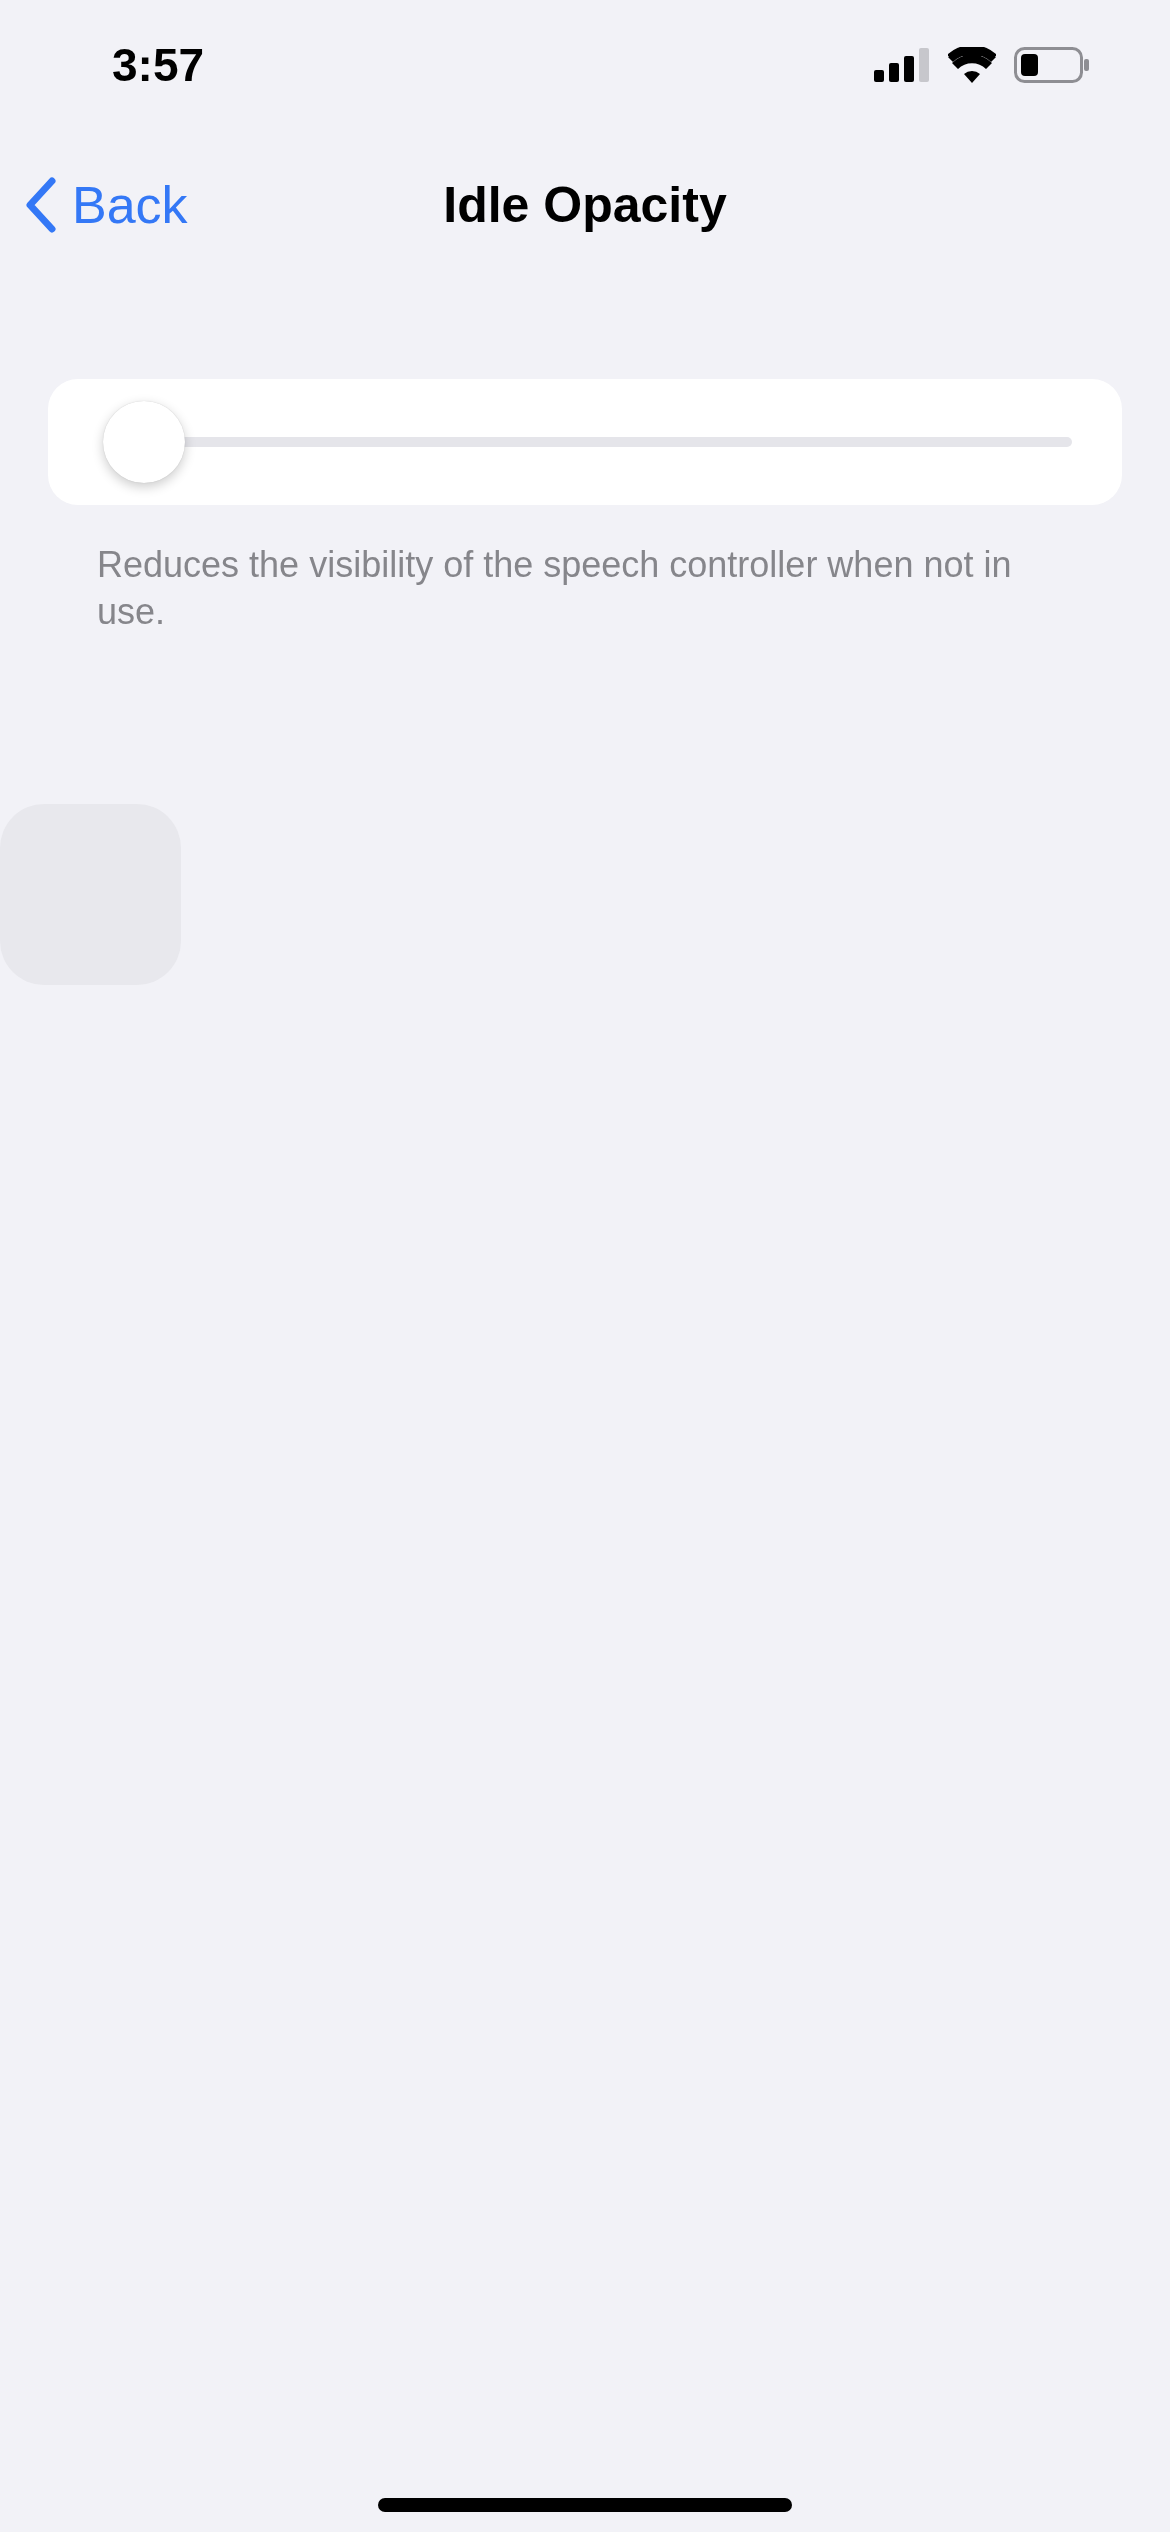 This screenshot has height=2532, width=1170. What do you see at coordinates (1052, 65) in the screenshot?
I see `battery-icon` at bounding box center [1052, 65].